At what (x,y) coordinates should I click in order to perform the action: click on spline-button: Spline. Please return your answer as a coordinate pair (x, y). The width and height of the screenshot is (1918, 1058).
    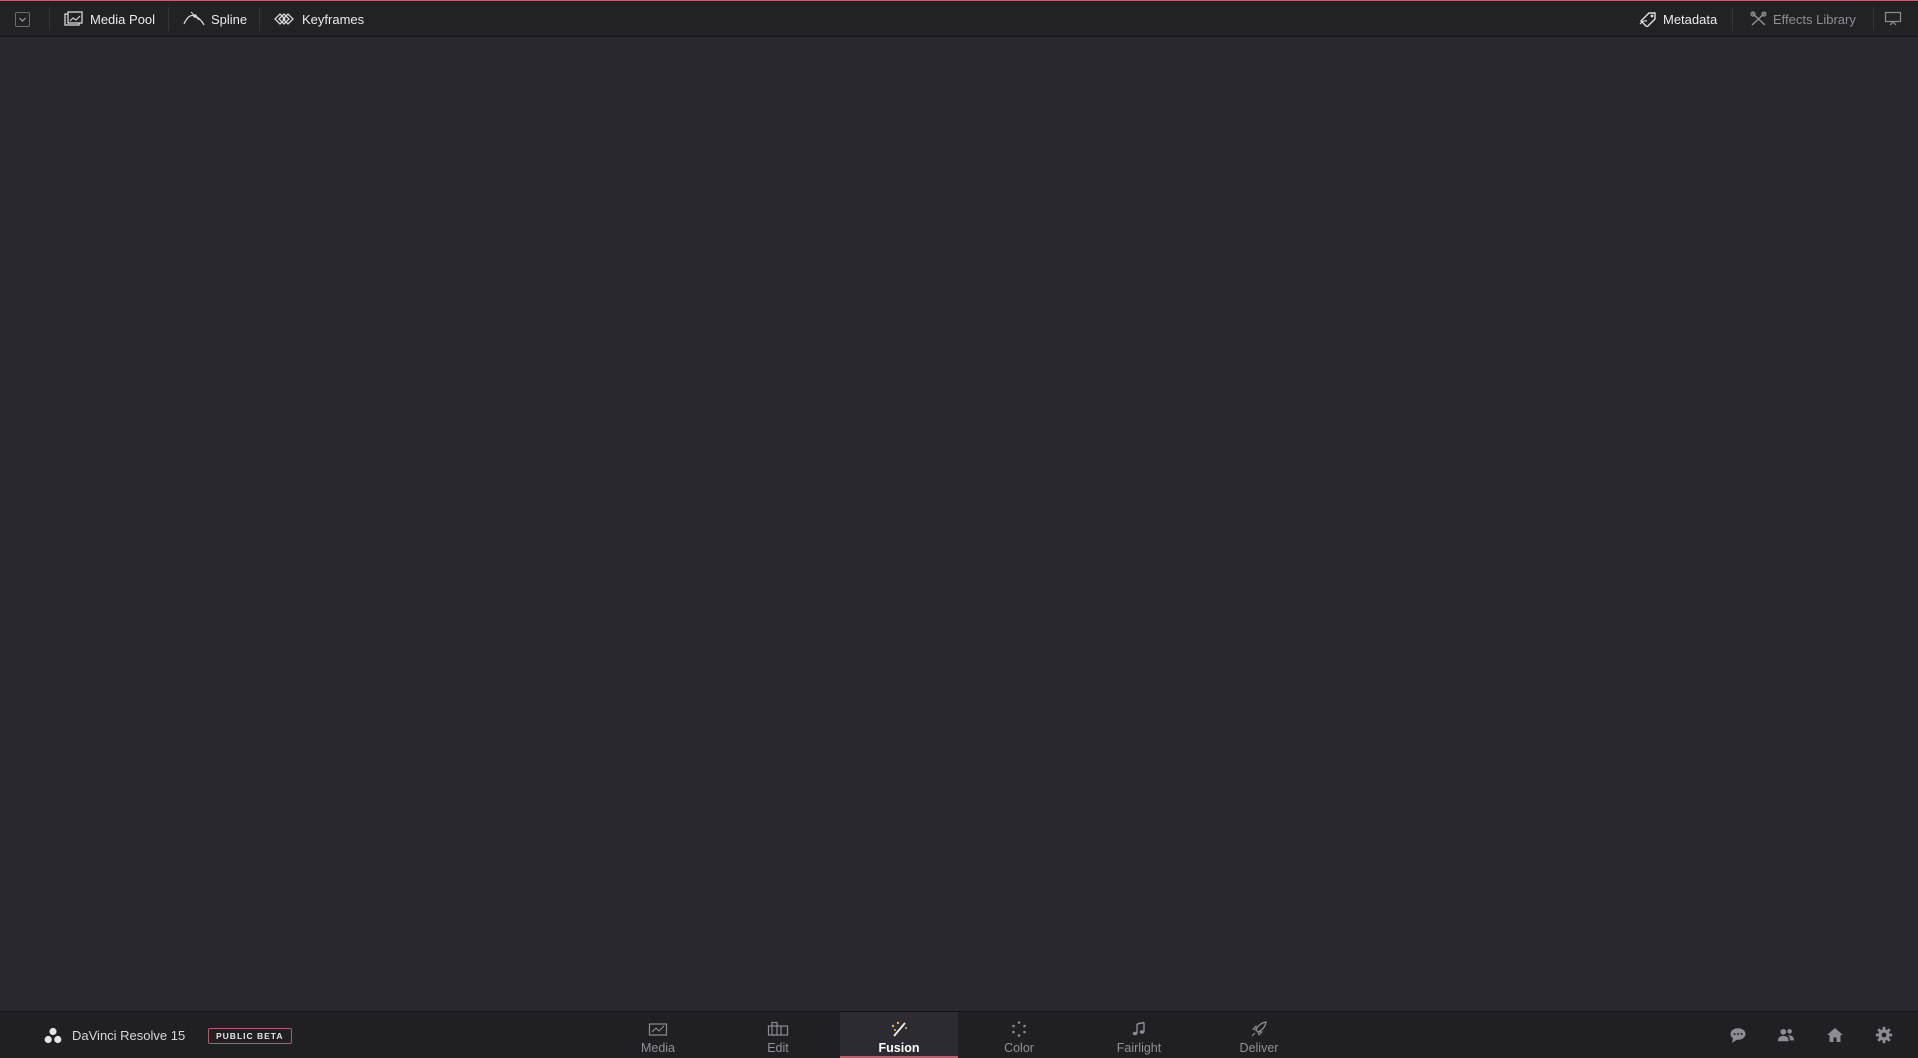
    Looking at the image, I should click on (215, 19).